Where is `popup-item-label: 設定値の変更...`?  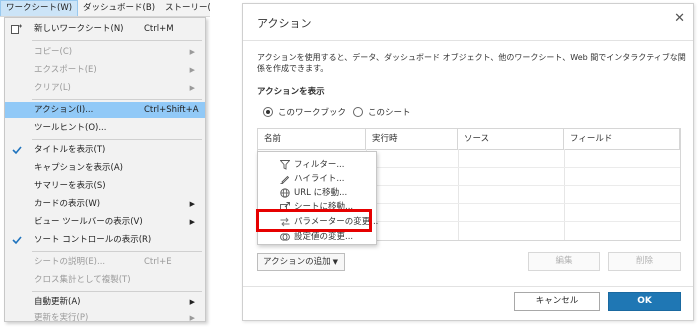 popup-item-label: 設定値の変更... is located at coordinates (324, 237).